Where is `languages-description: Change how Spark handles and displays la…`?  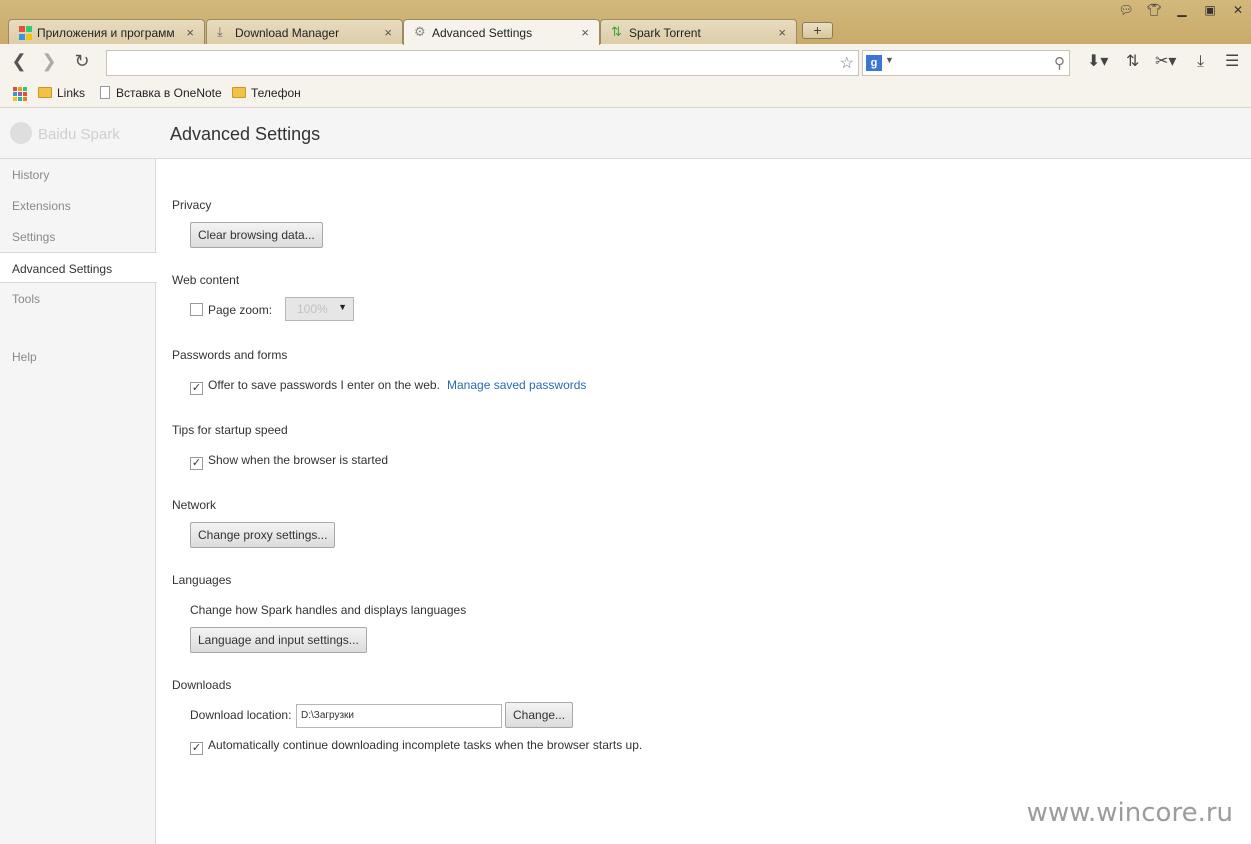
languages-description: Change how Spark handles and displays la… is located at coordinates (328, 610).